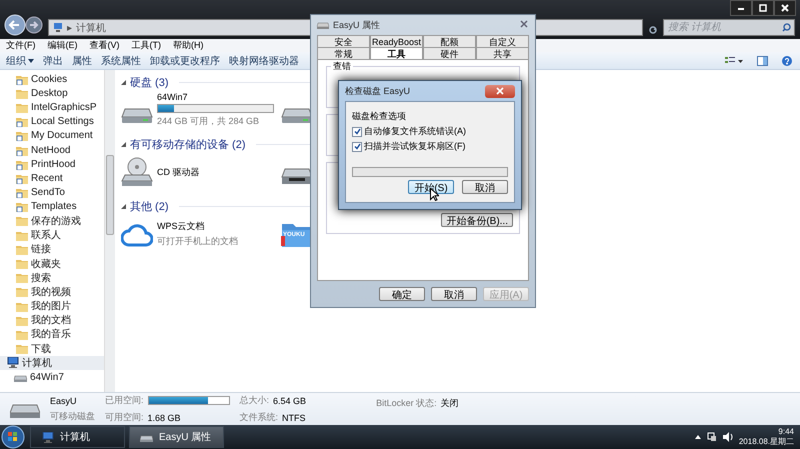 This screenshot has height=449, width=800. Describe the element at coordinates (787, 61) in the screenshot. I see `help-icon` at that location.